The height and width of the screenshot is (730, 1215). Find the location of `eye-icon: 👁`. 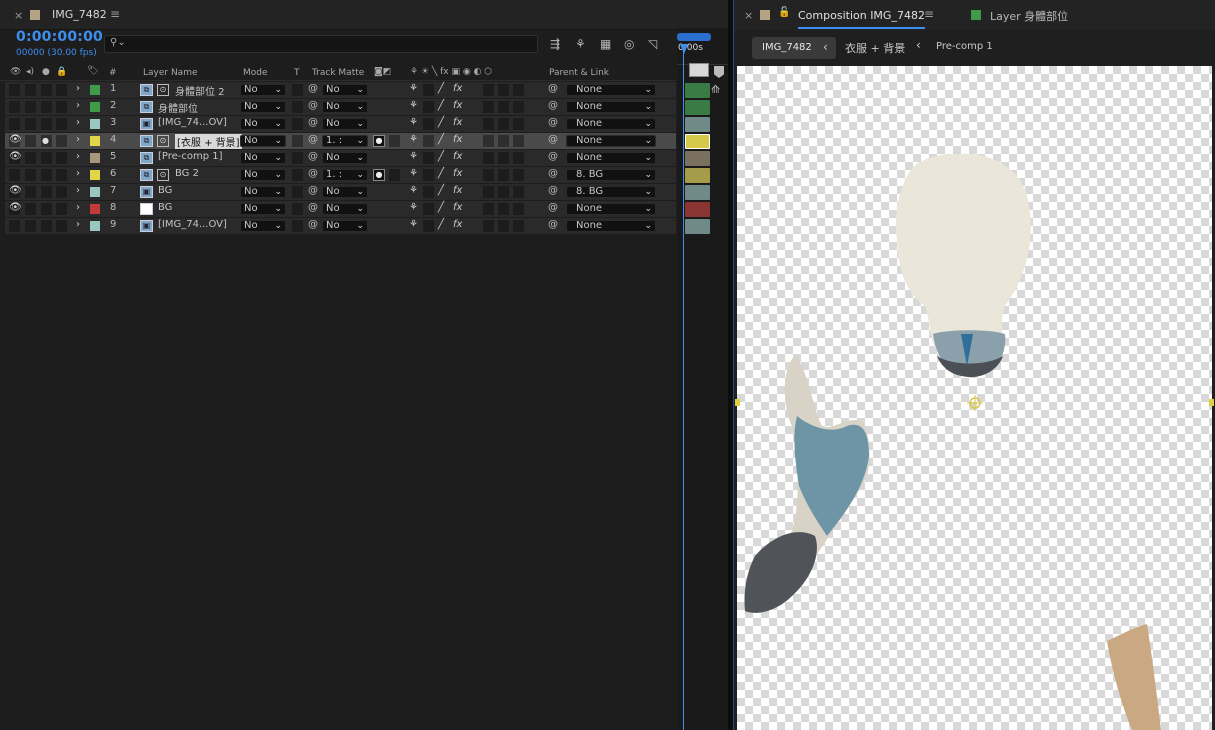

eye-icon: 👁 is located at coordinates (15, 207).